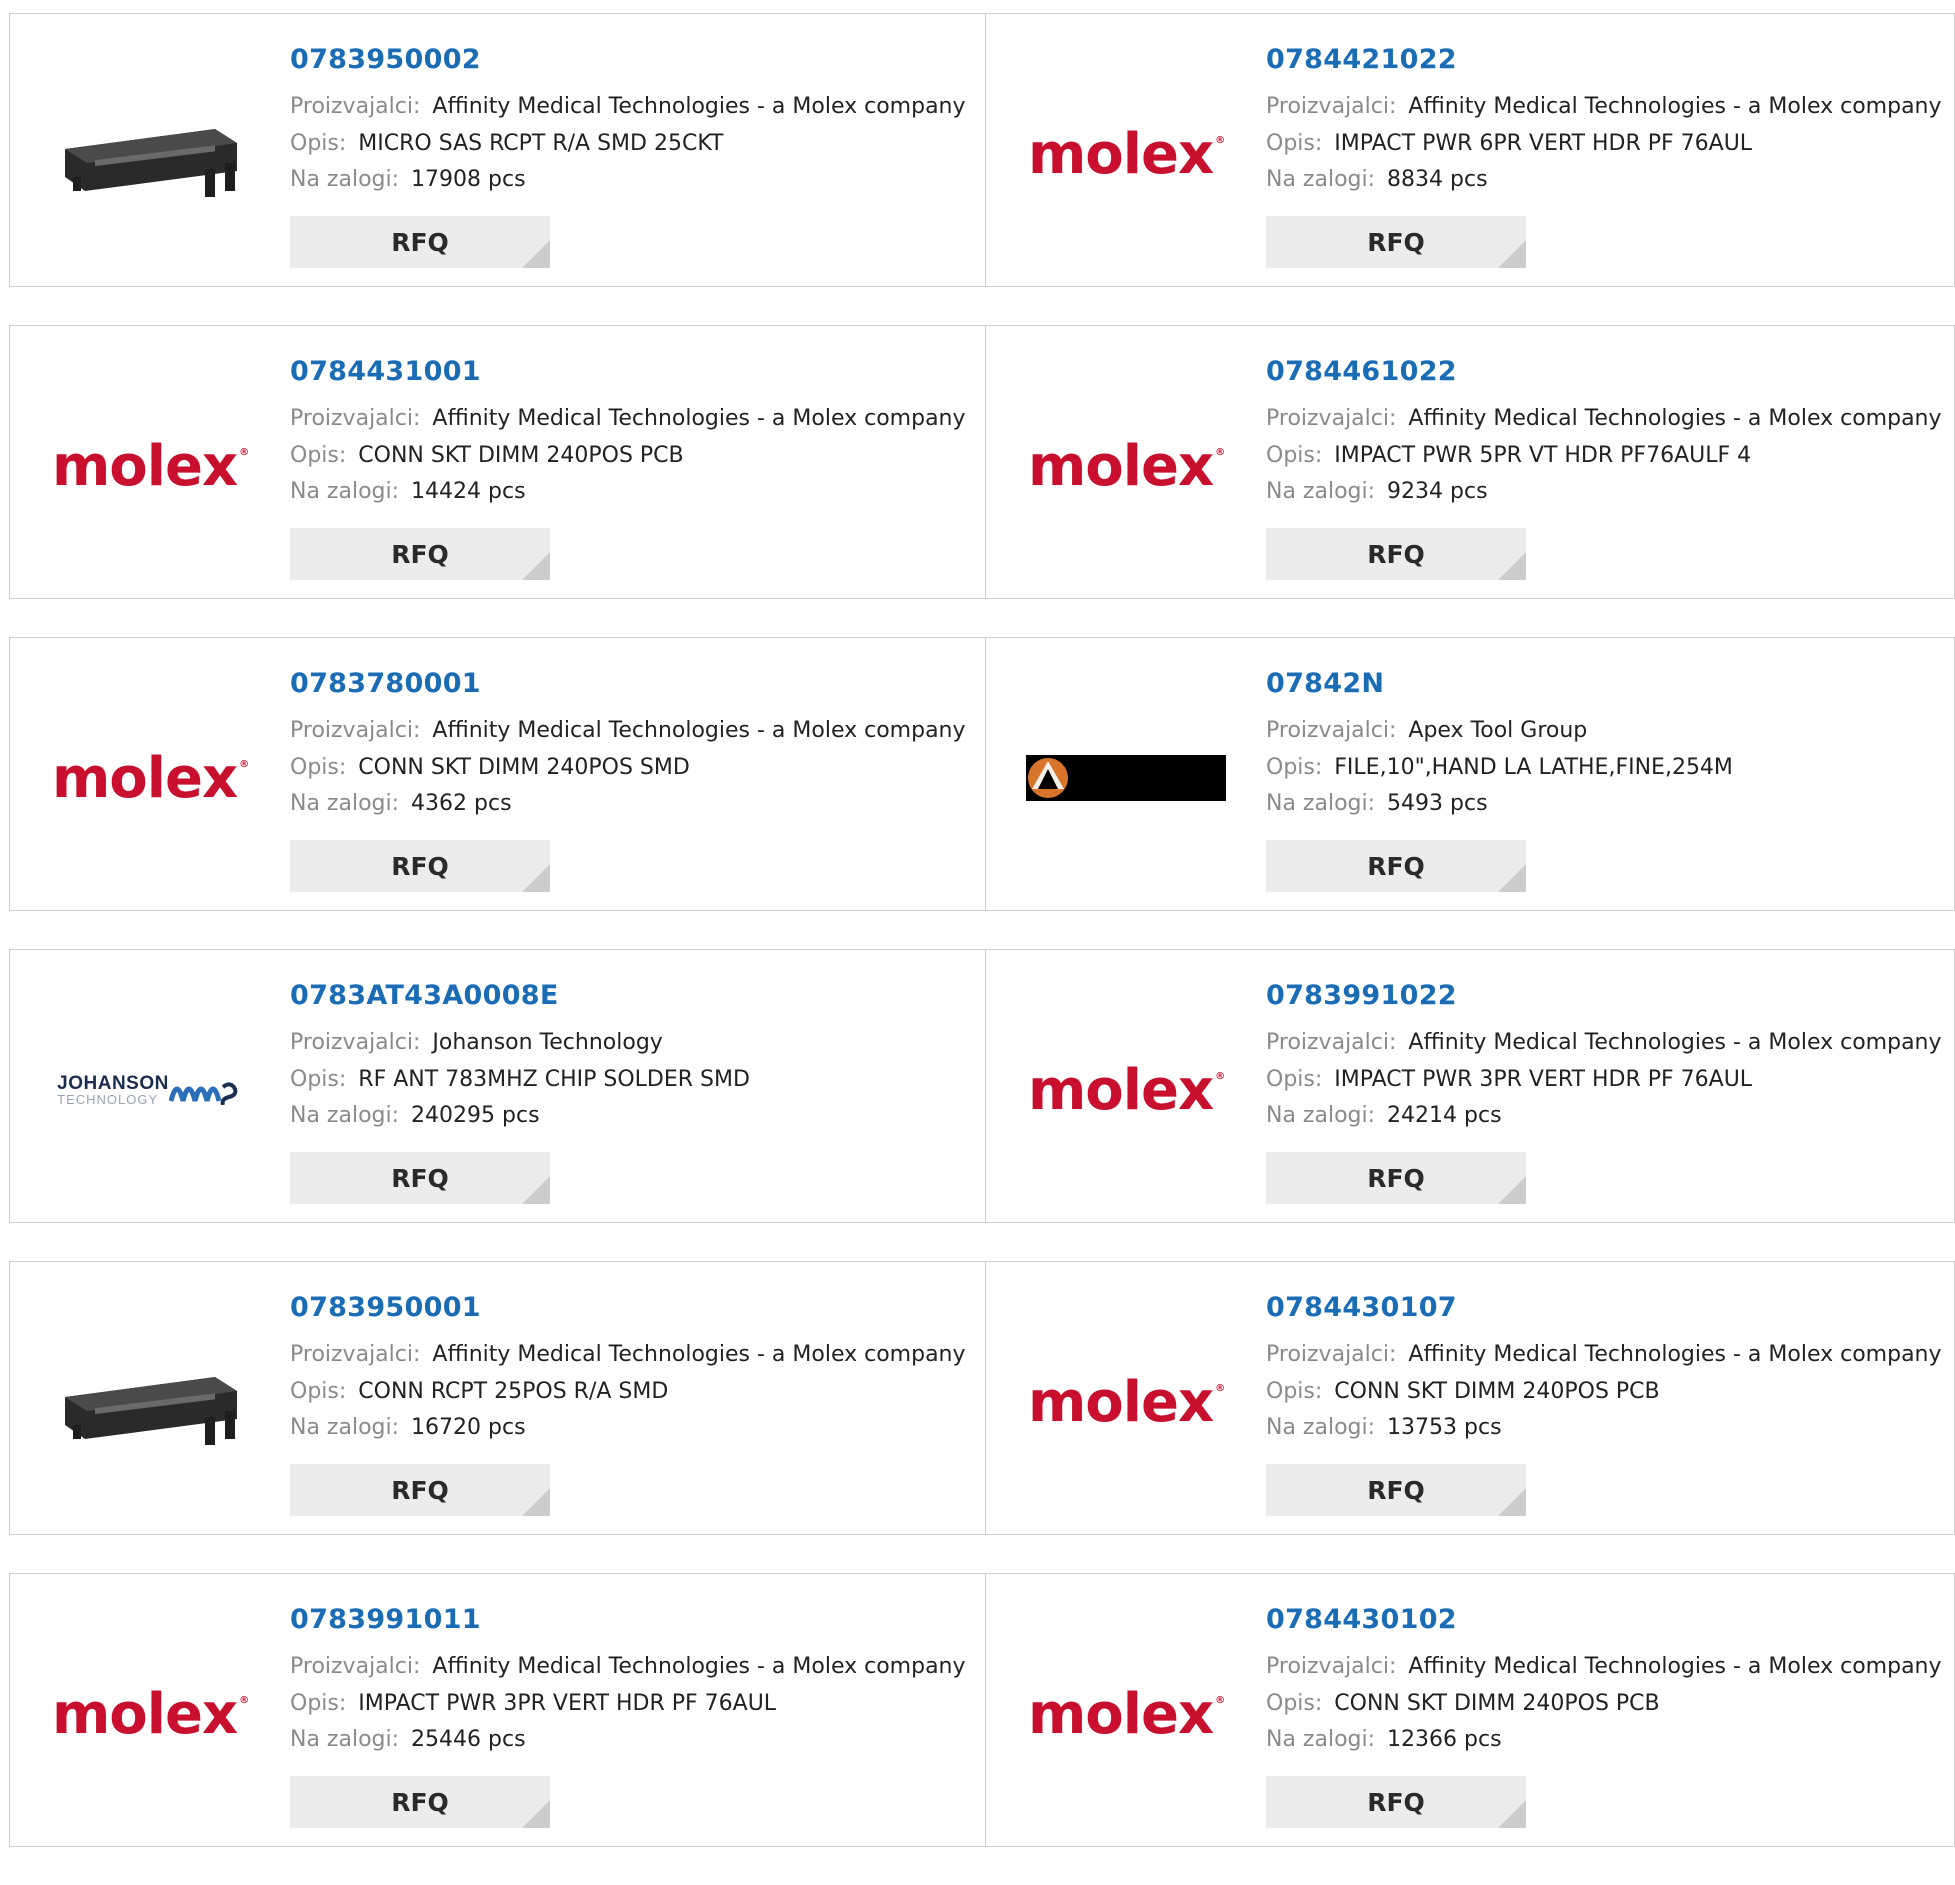  I want to click on part-number-link: 0783780001, so click(637, 683).